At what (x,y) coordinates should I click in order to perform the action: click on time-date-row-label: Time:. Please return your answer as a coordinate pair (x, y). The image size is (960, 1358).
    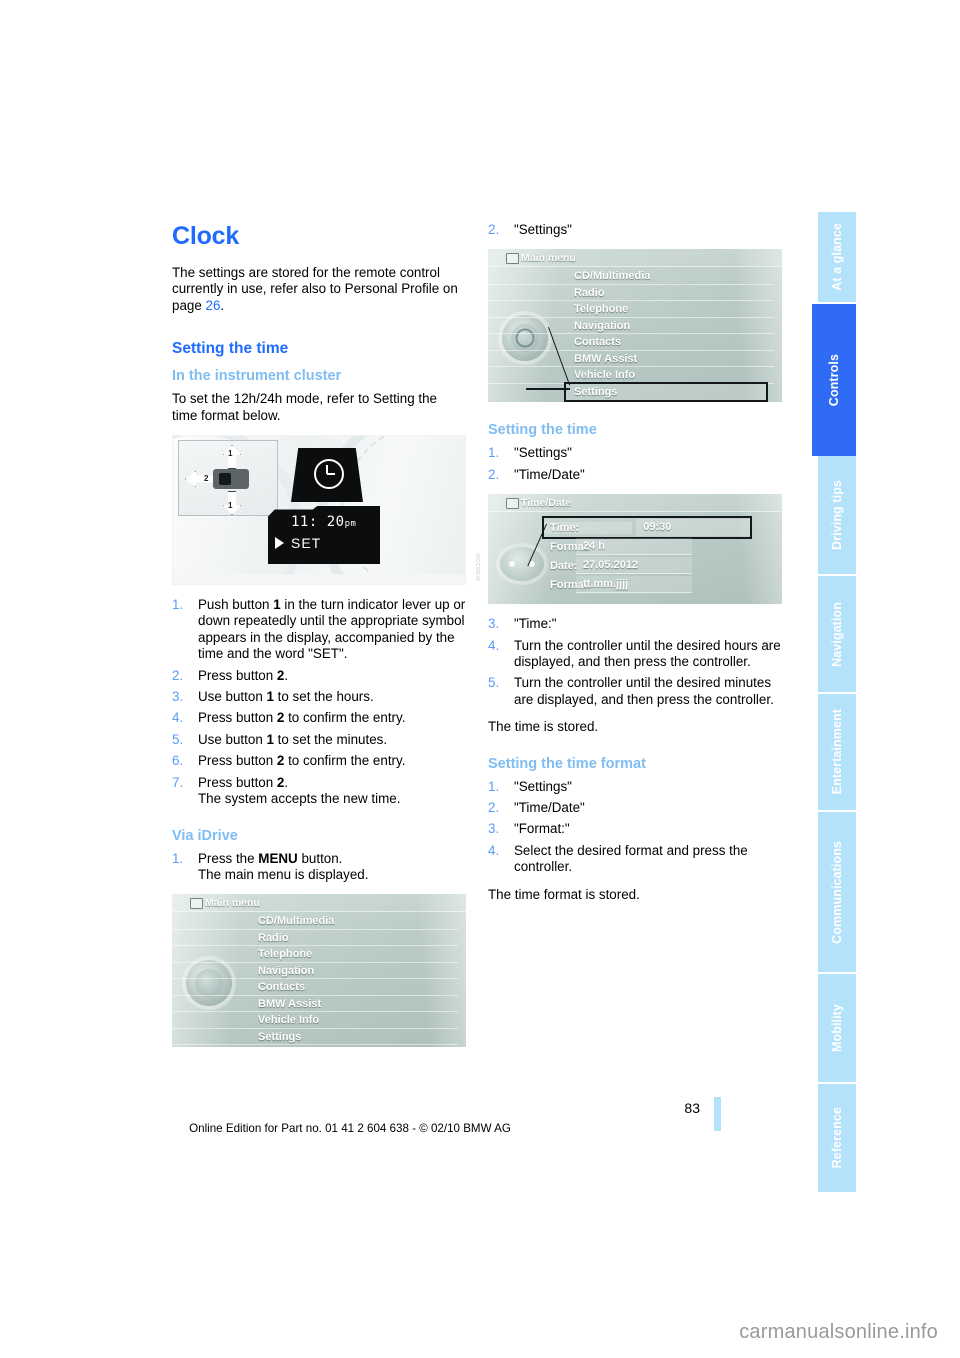
    Looking at the image, I should click on (588, 527).